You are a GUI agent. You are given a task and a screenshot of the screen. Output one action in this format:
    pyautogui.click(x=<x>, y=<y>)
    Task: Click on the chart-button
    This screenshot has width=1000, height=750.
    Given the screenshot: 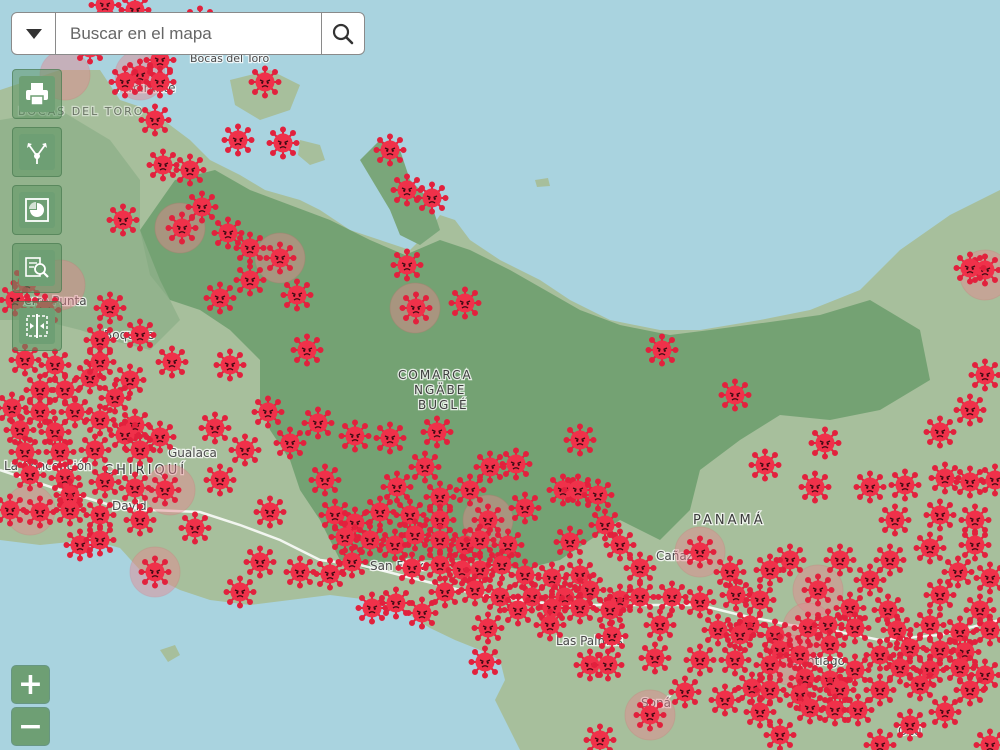 What is the action you would take?
    pyautogui.click(x=37, y=210)
    